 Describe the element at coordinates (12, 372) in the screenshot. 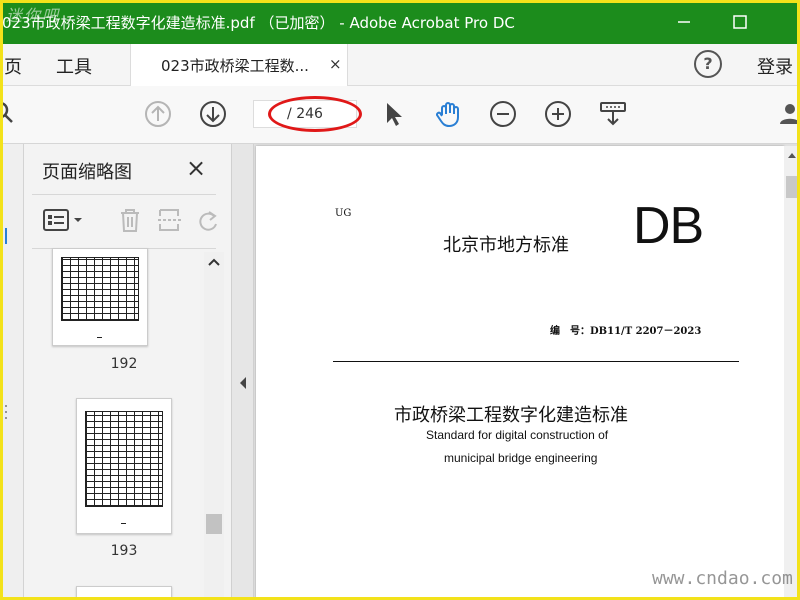

I see `left-nav-strip` at that location.